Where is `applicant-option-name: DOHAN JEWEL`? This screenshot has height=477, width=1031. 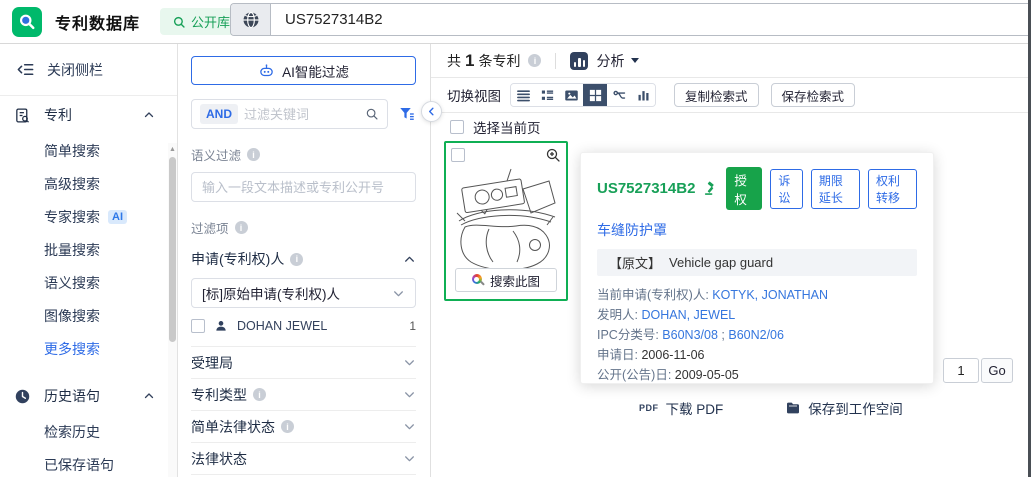
applicant-option-name: DOHAN JEWEL is located at coordinates (282, 326).